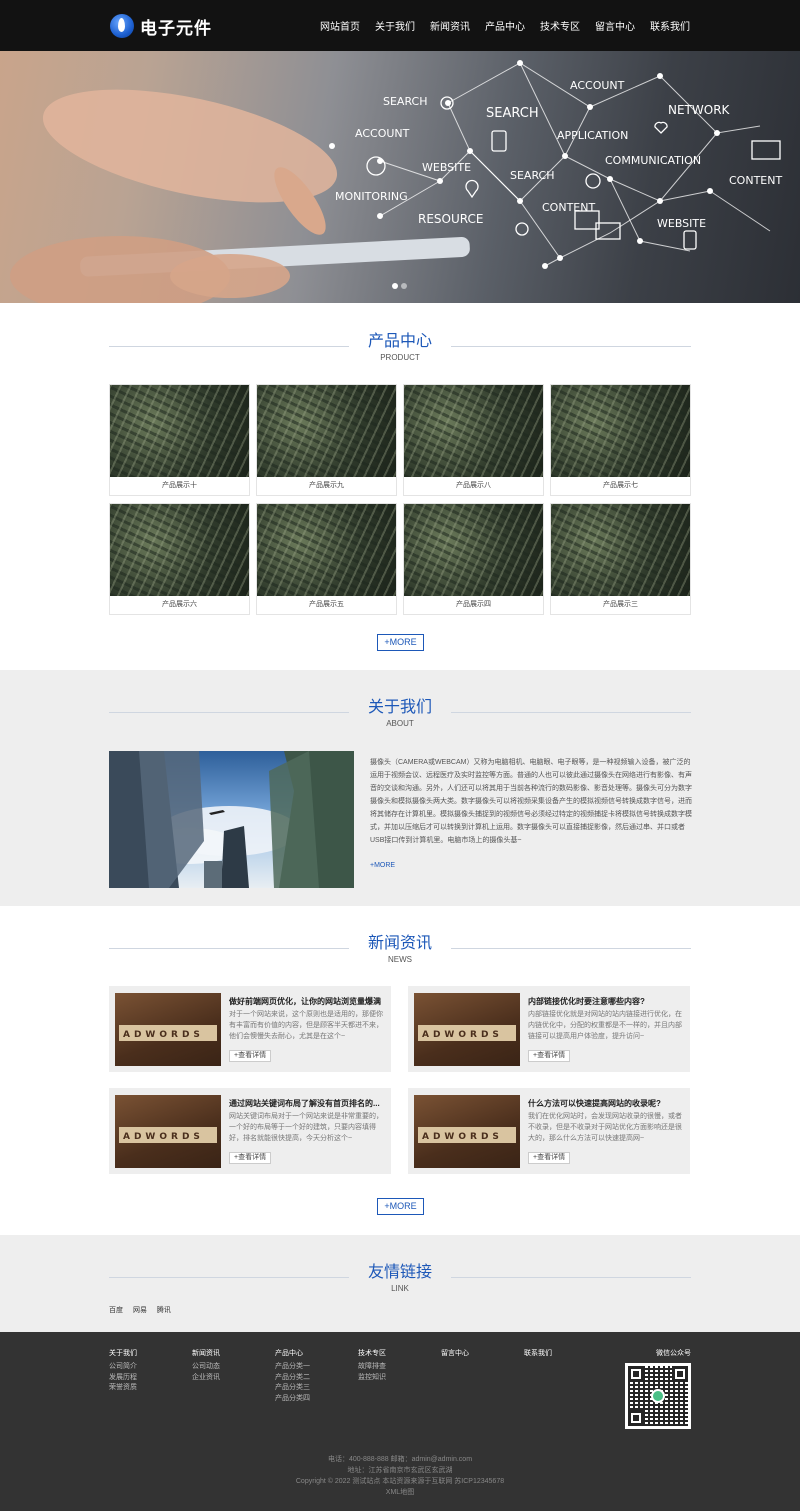  I want to click on product-card: 产品展示十, so click(179, 440).